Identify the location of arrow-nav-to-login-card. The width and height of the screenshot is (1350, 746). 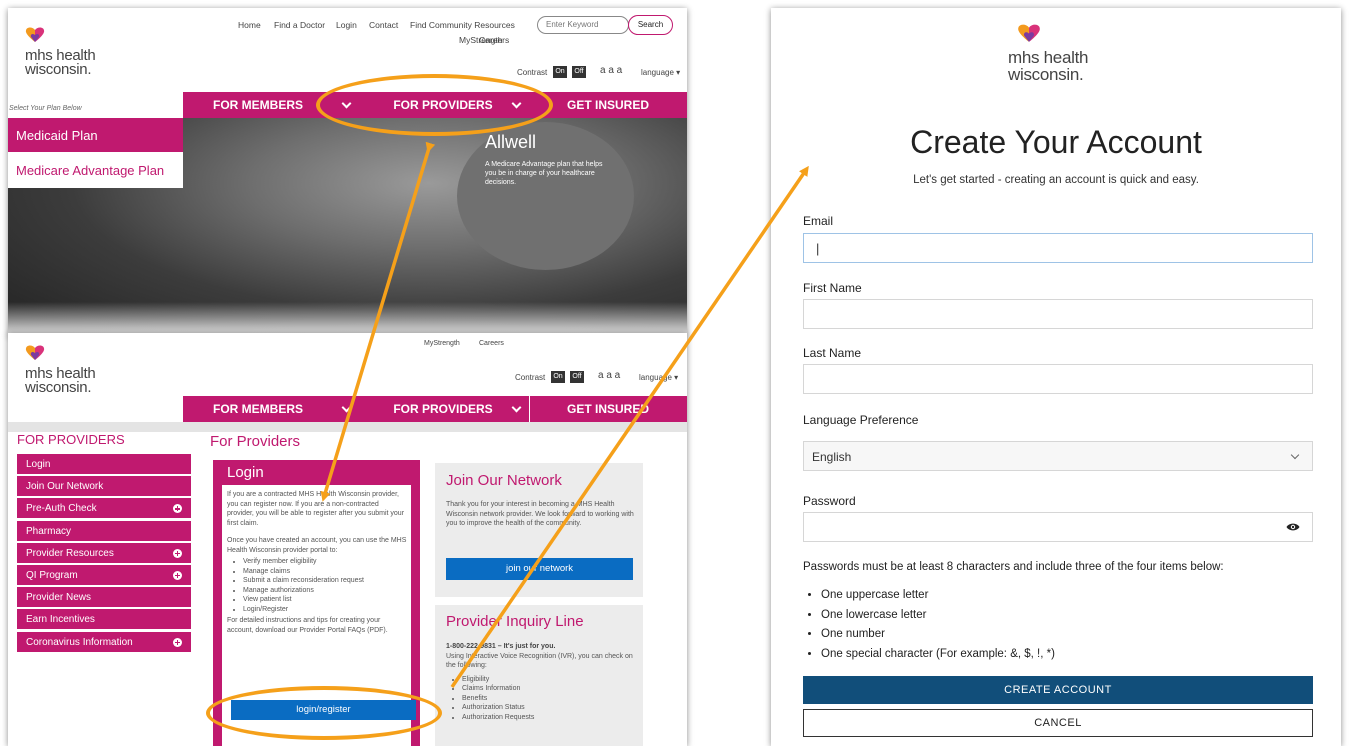
(378, 321).